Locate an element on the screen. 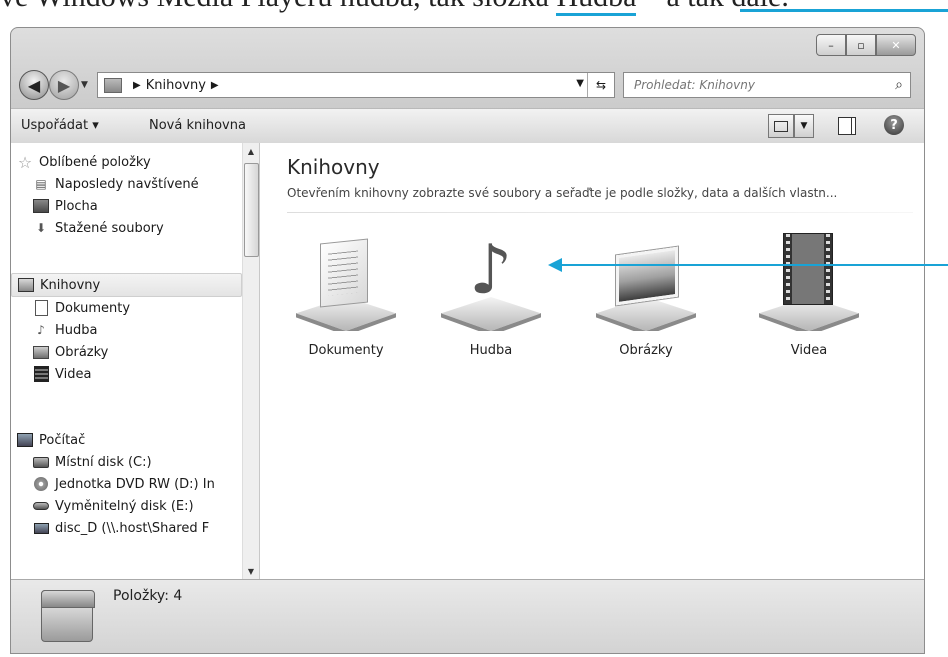  new-library-button: Nová knihovna is located at coordinates (197, 125).